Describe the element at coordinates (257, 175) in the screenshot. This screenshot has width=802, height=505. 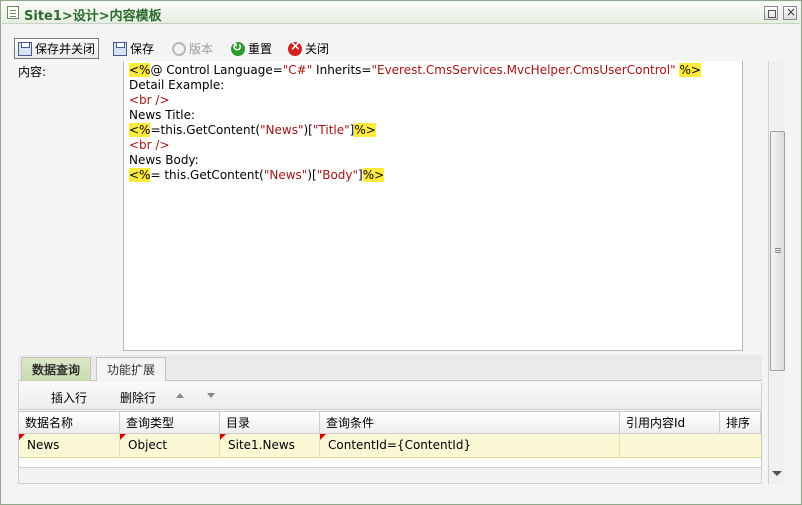
I see `code-line: <%= this.GetContent("News")["Body"]%>` at that location.